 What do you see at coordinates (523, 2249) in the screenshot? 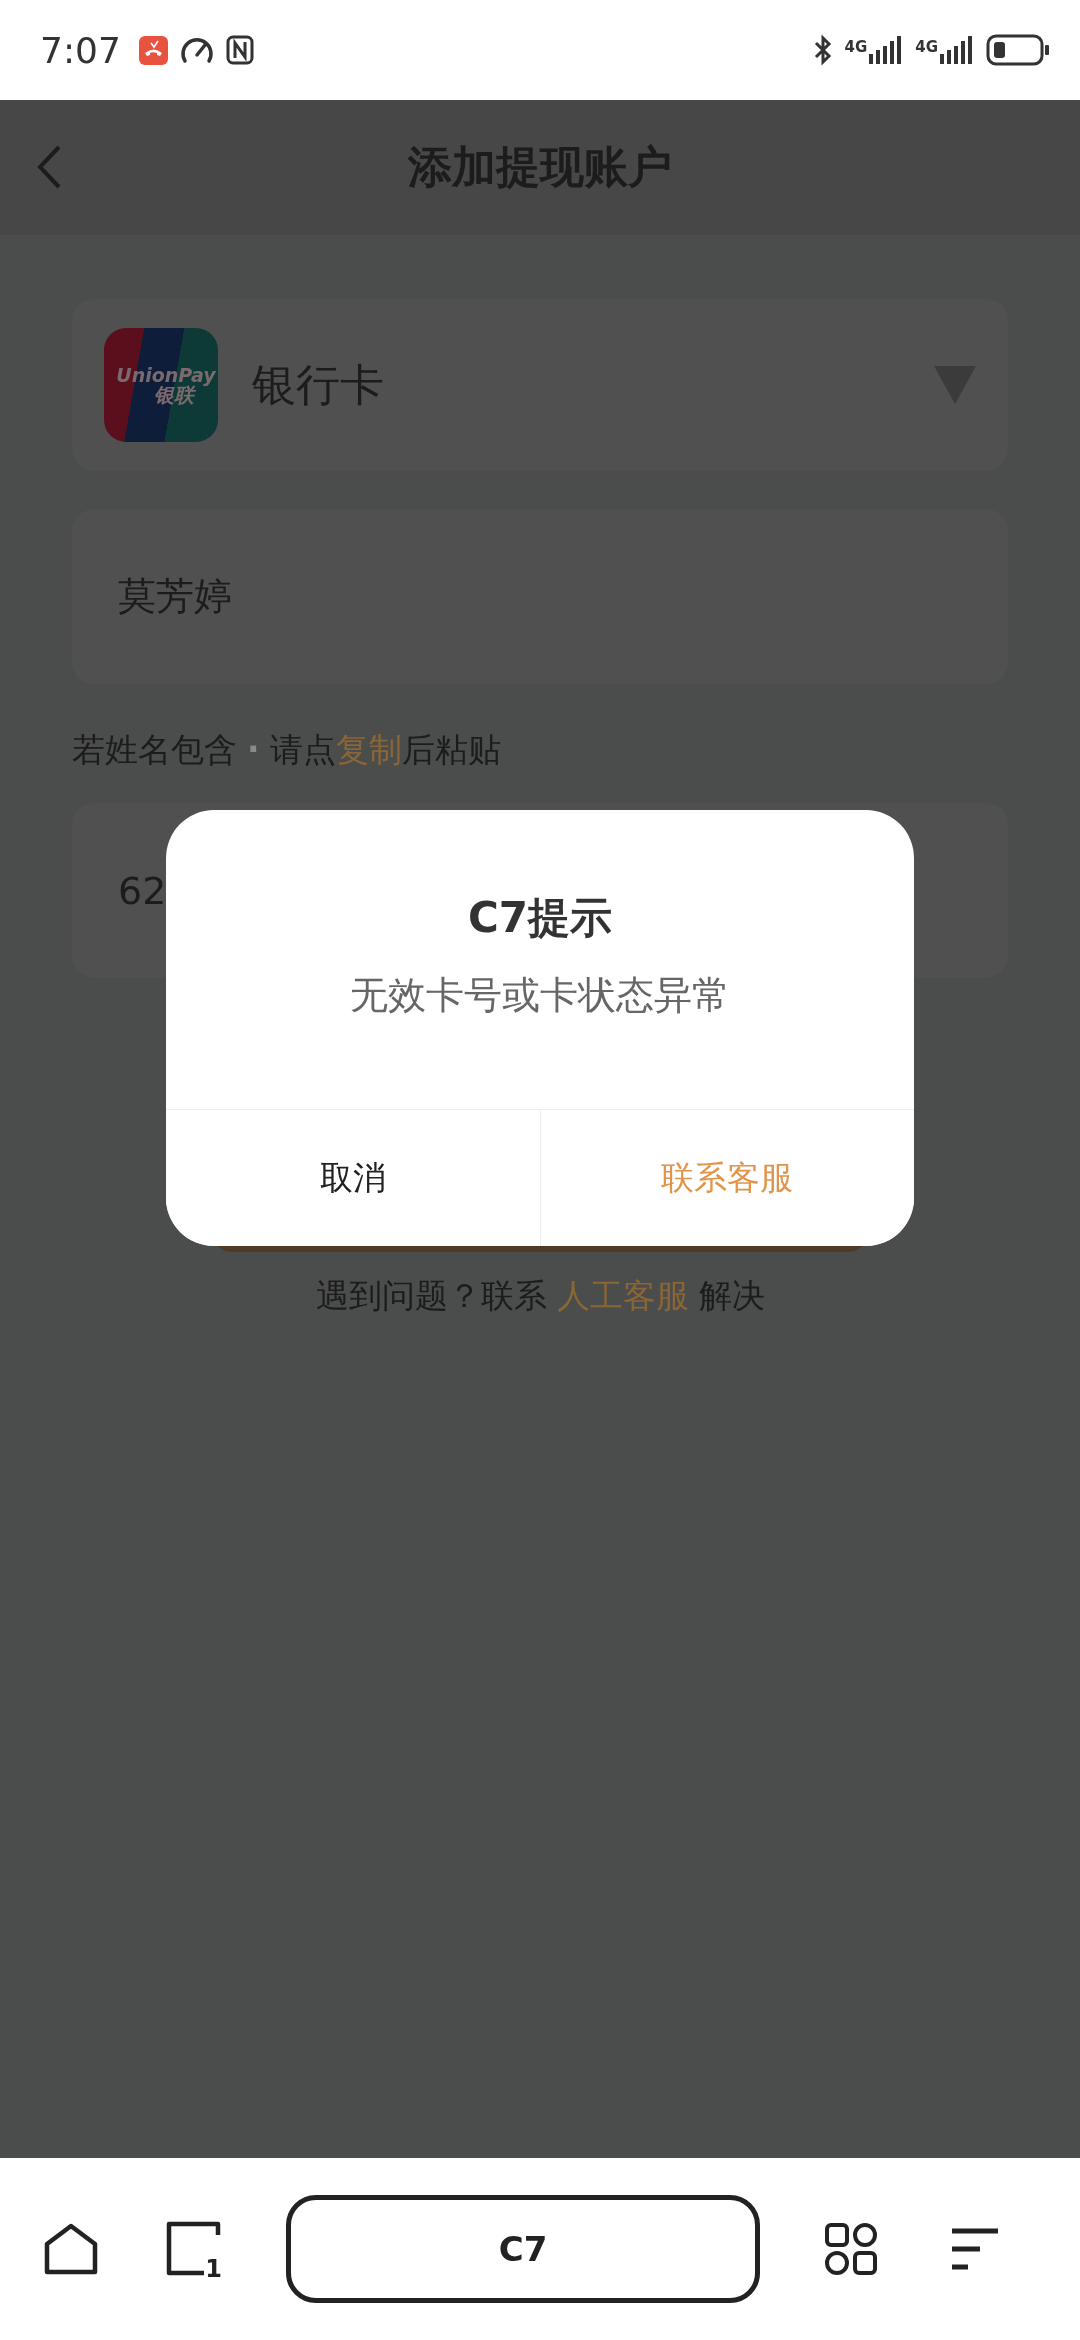
I see `address-bar: C7` at bounding box center [523, 2249].